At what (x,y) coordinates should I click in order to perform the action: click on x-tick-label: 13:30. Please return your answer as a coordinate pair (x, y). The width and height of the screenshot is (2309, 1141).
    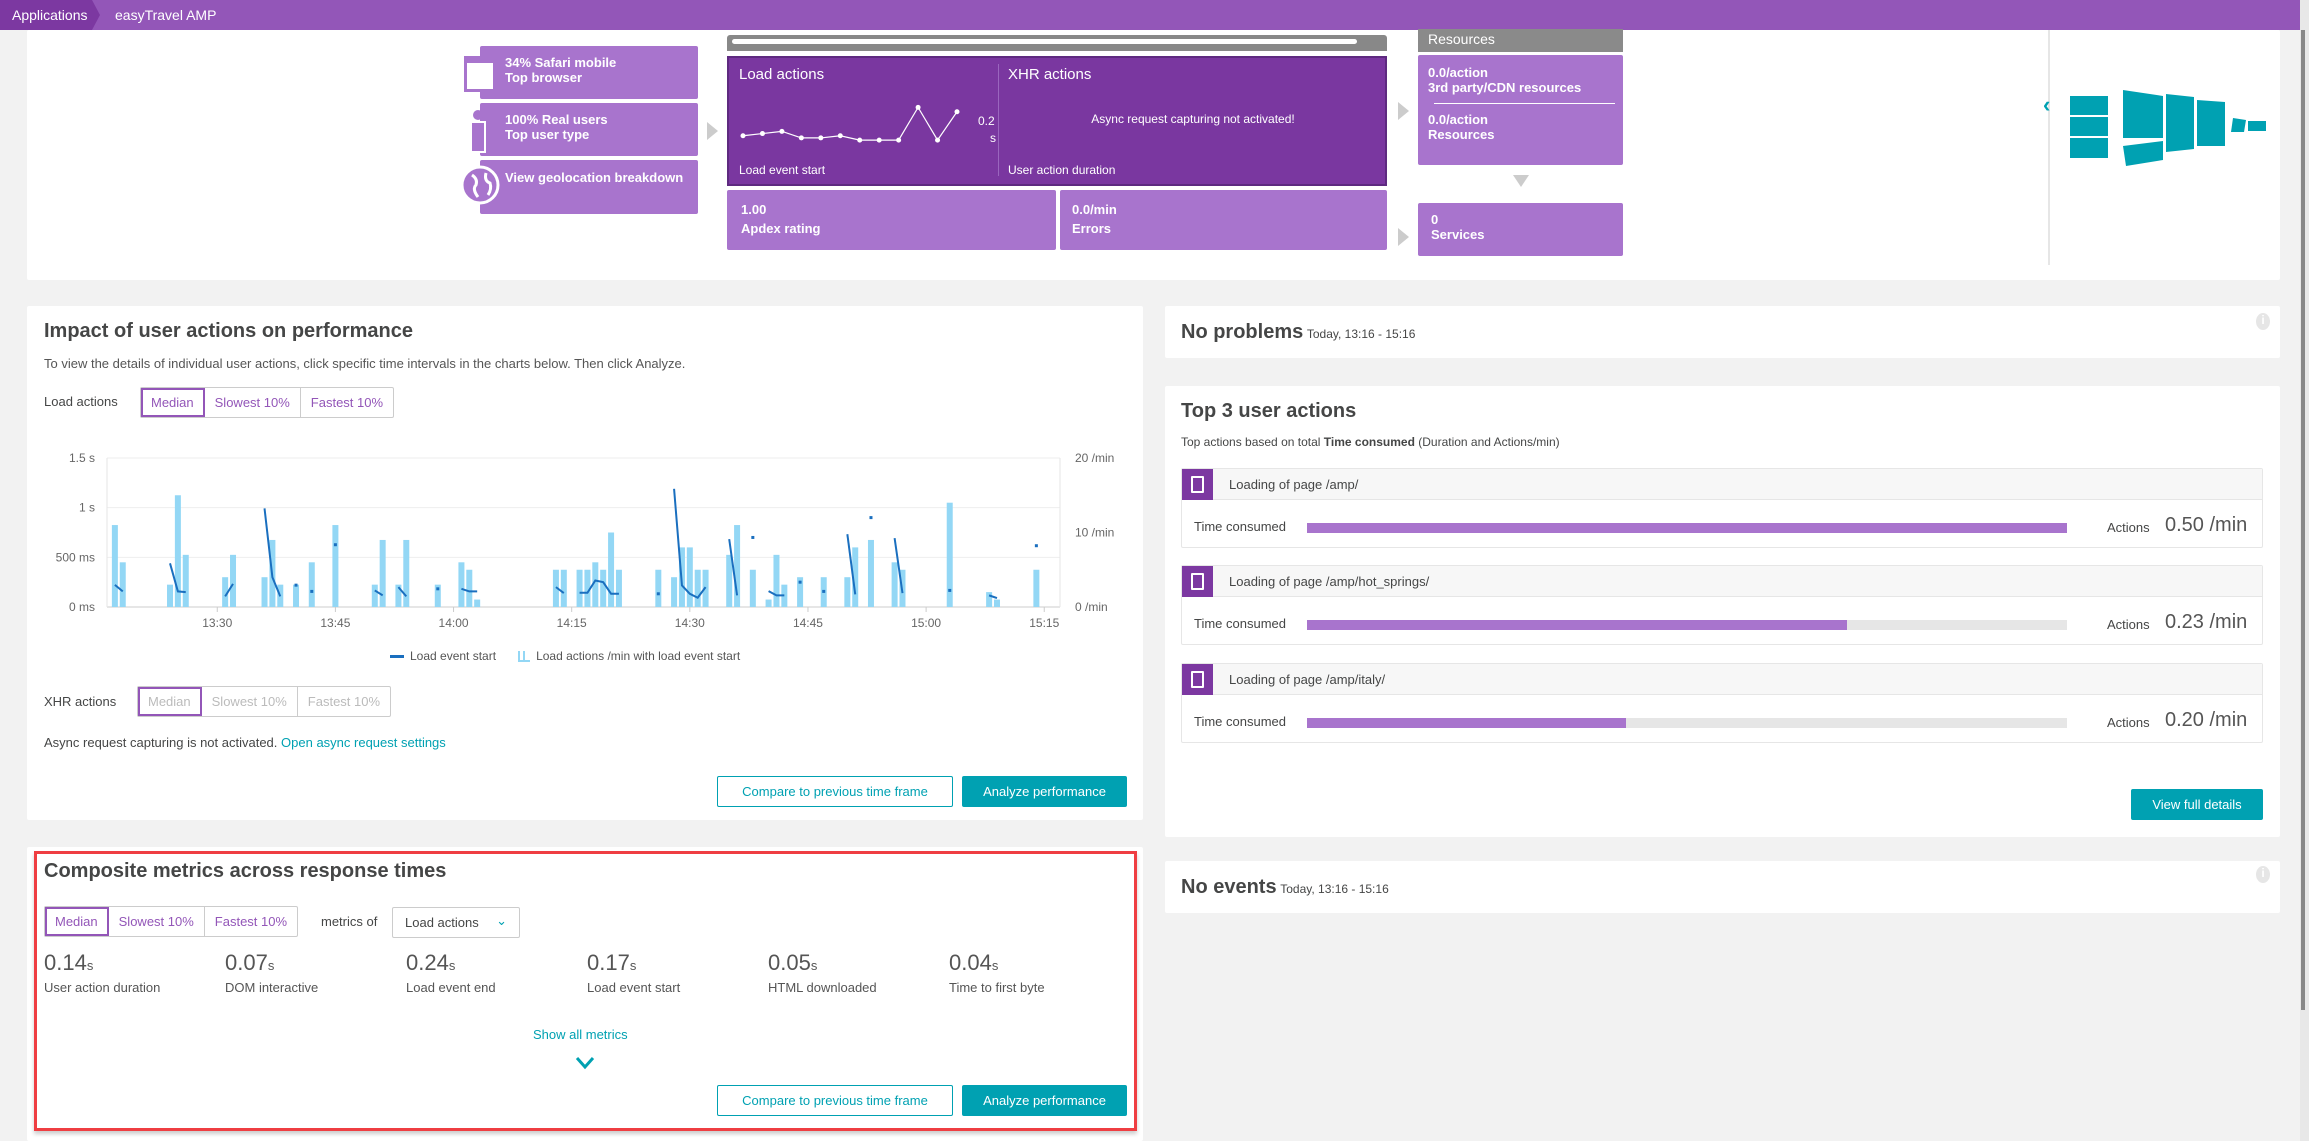
    Looking at the image, I should click on (217, 623).